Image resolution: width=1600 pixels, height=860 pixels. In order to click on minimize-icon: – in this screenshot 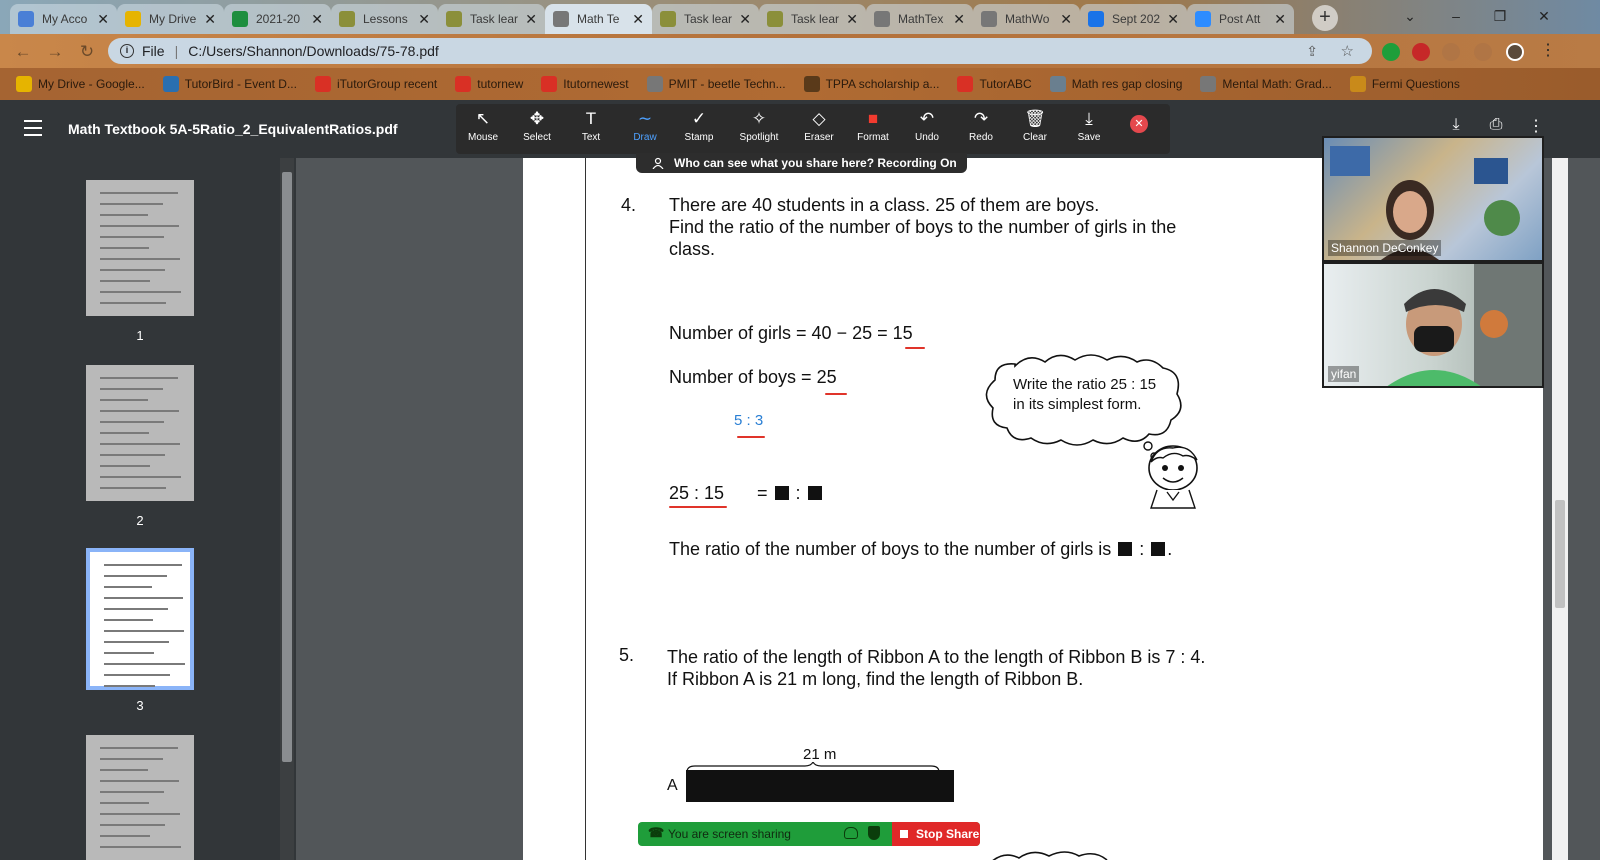, I will do `click(1456, 16)`.